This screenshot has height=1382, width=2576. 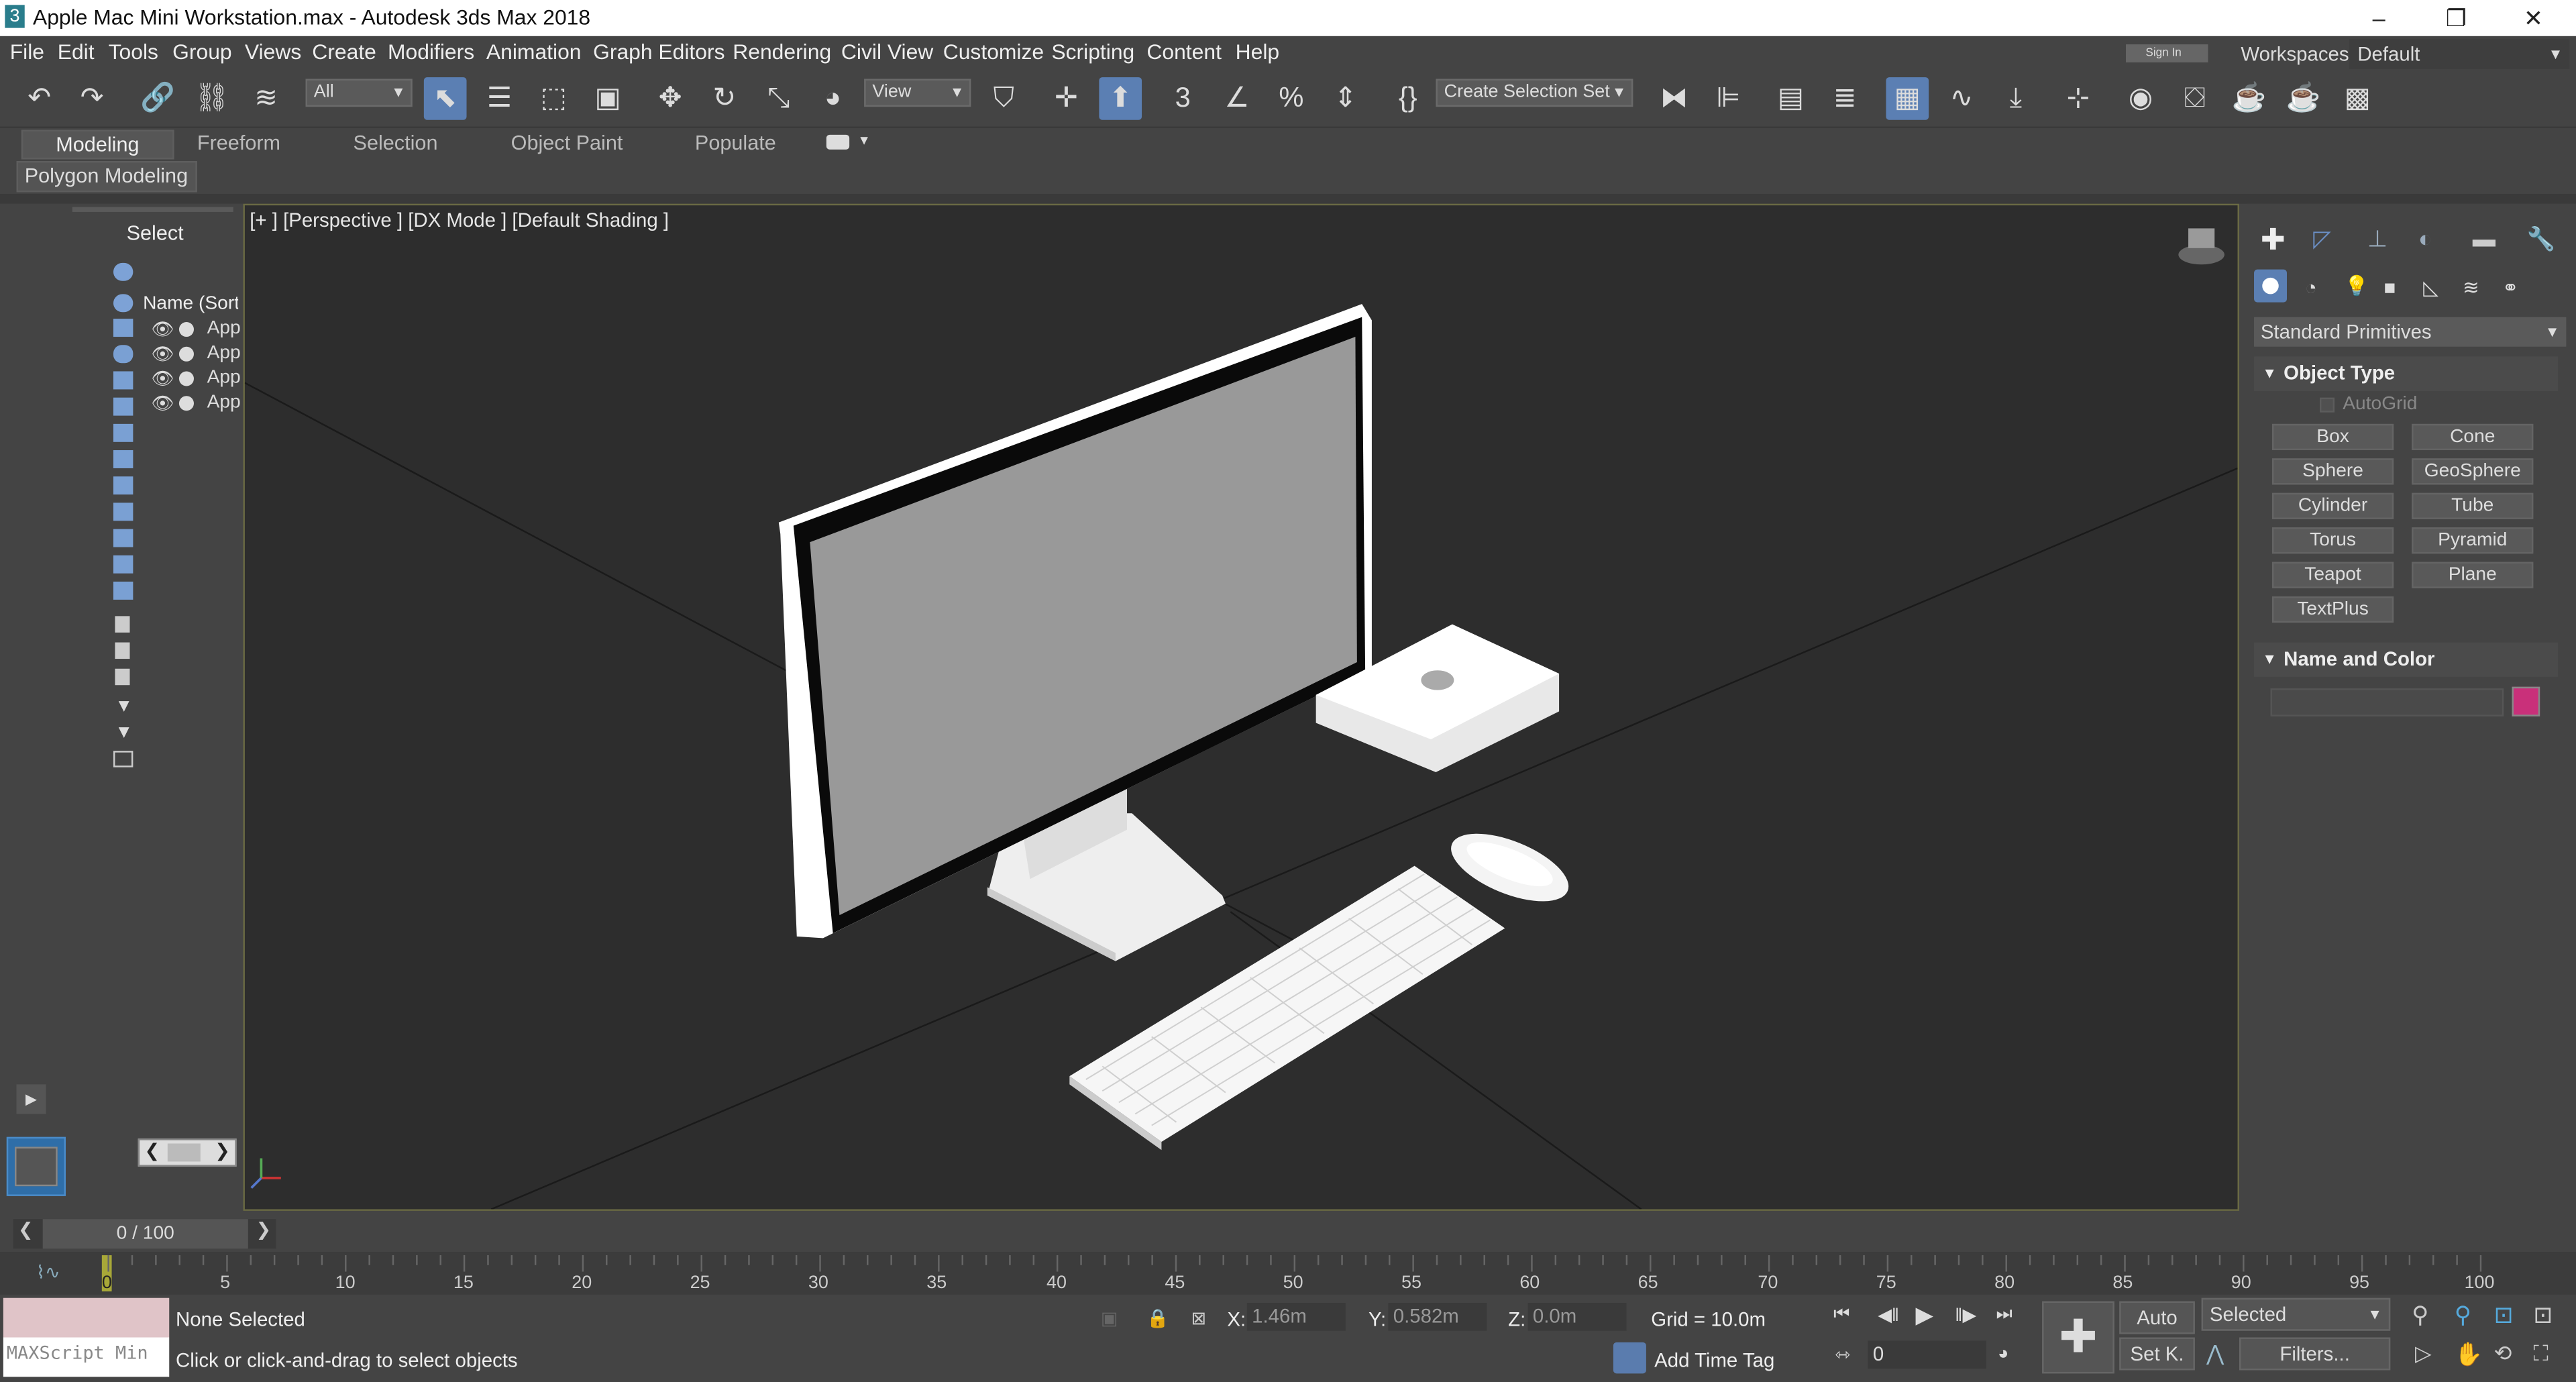 What do you see at coordinates (2423, 1353) in the screenshot?
I see `field-of-view-icon: ▷` at bounding box center [2423, 1353].